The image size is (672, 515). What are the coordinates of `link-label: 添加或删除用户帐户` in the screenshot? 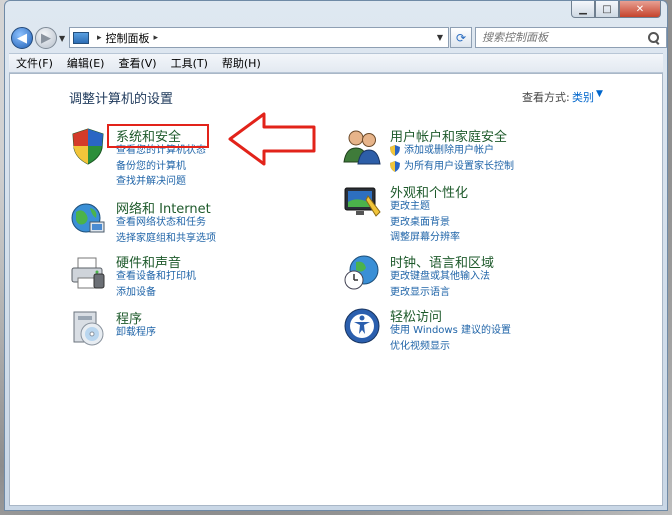 It's located at (449, 150).